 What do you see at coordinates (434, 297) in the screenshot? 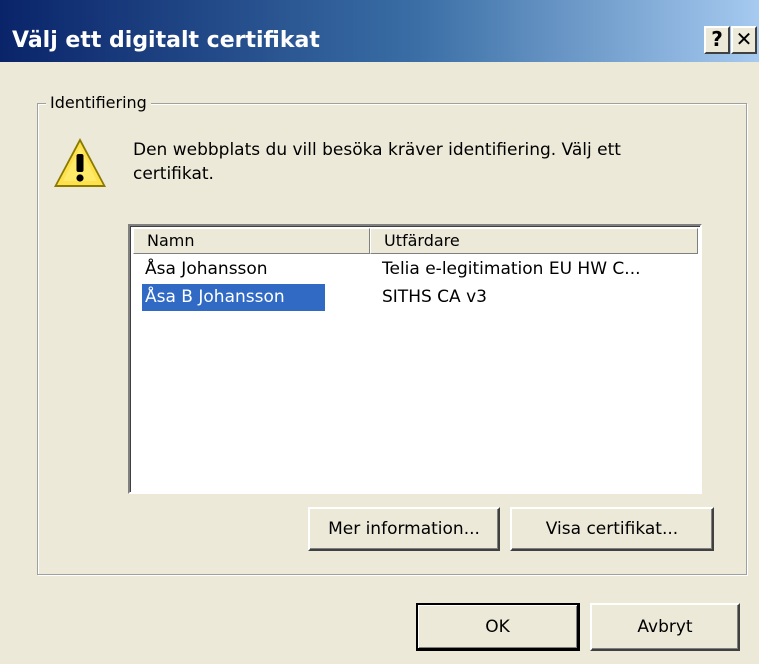
I see `list-item-issuer: SITHS CA v3` at bounding box center [434, 297].